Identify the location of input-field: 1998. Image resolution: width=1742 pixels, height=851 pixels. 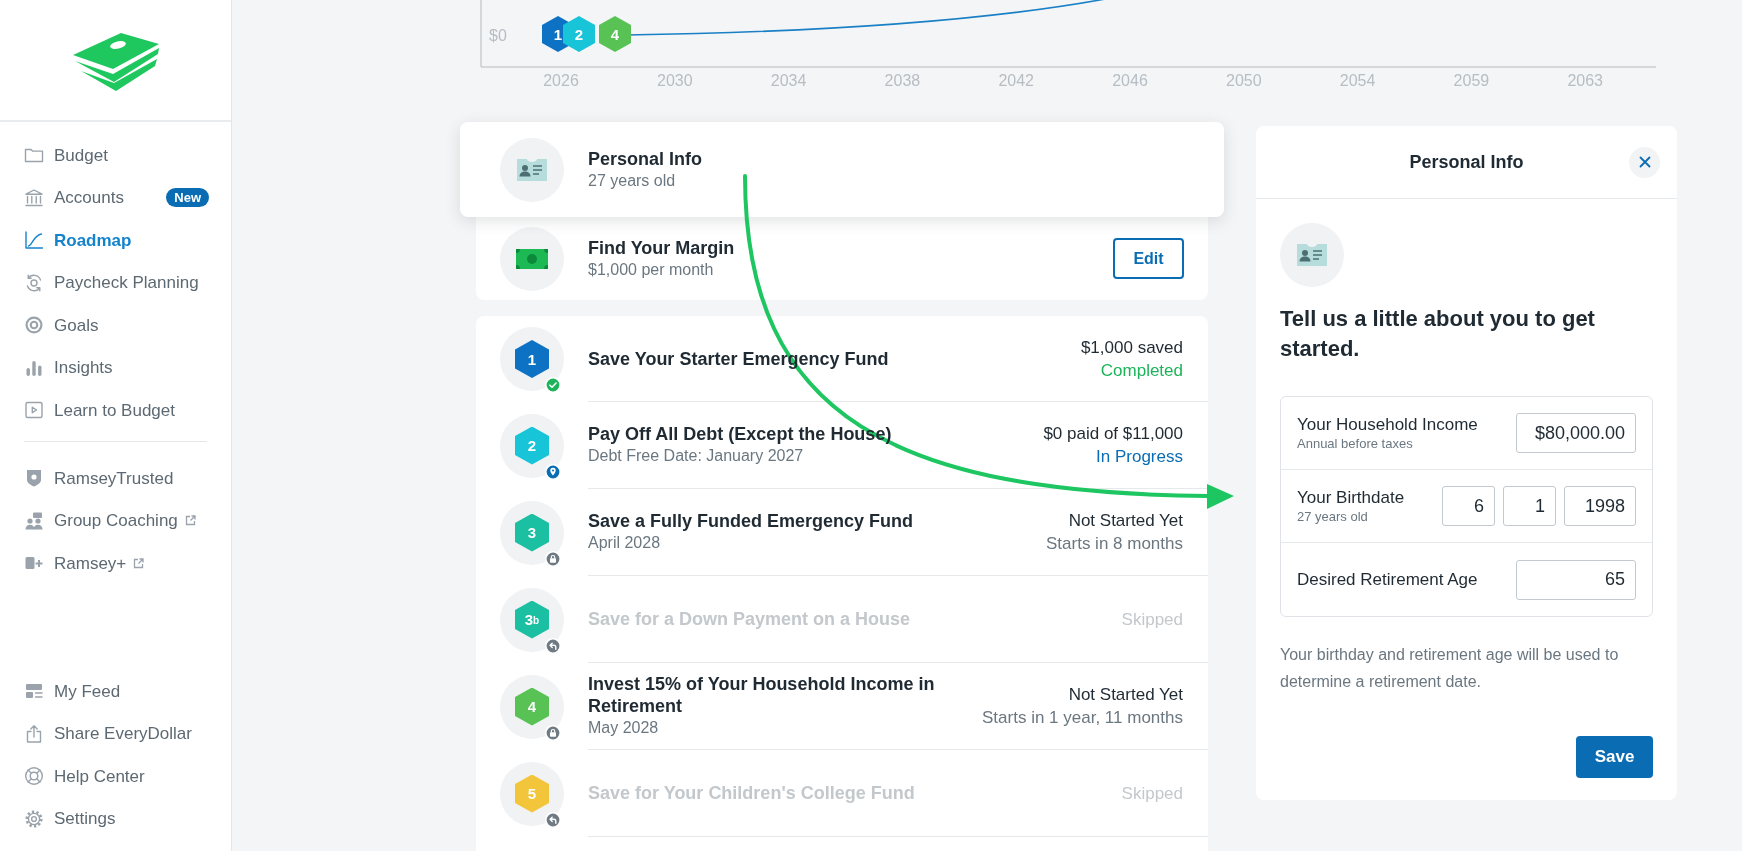
(1600, 506).